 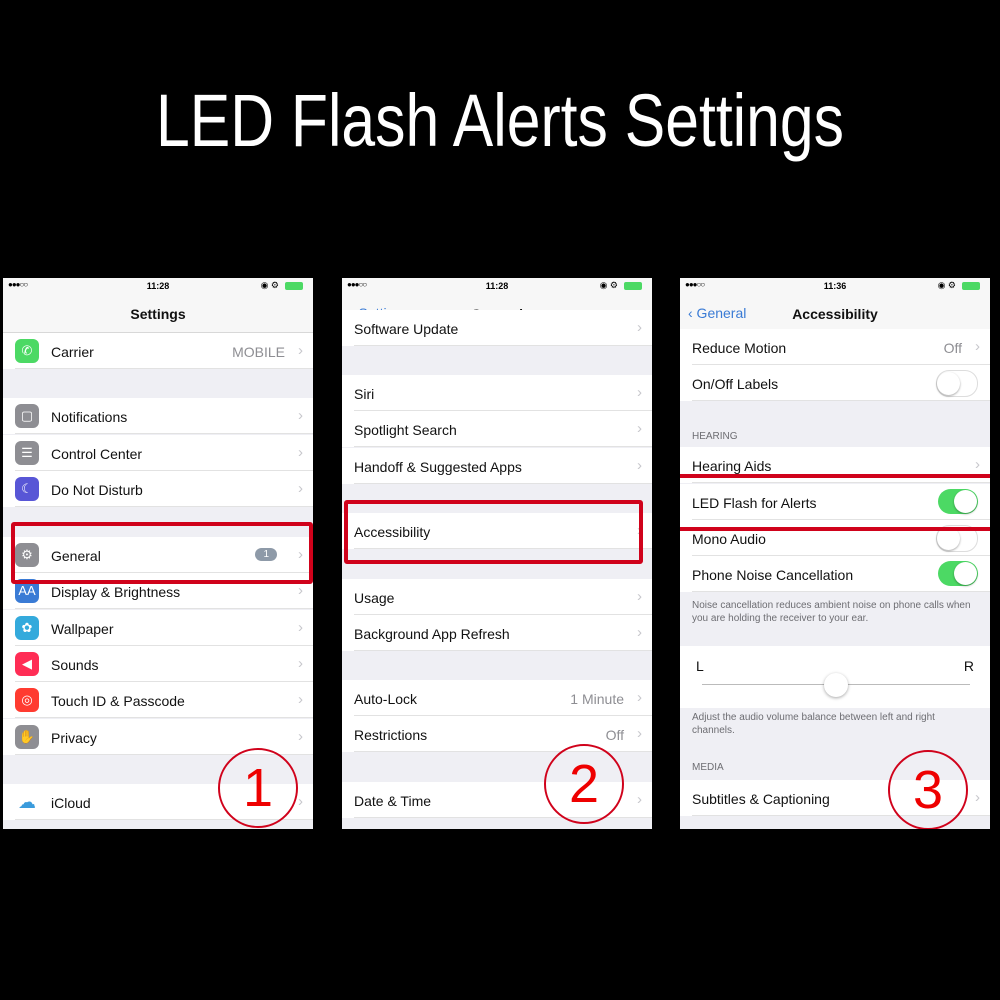 What do you see at coordinates (761, 799) in the screenshot?
I see `row-label: Subtitles & Captioning` at bounding box center [761, 799].